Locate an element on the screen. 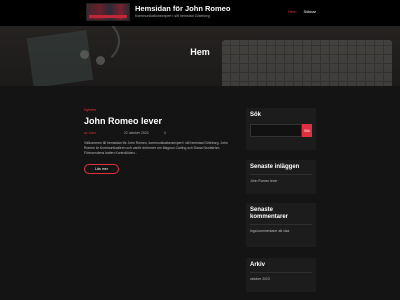 Image resolution: width=400 pixels, height=300 pixels. nav-item-sokkar: Sökkar is located at coordinates (309, 11).